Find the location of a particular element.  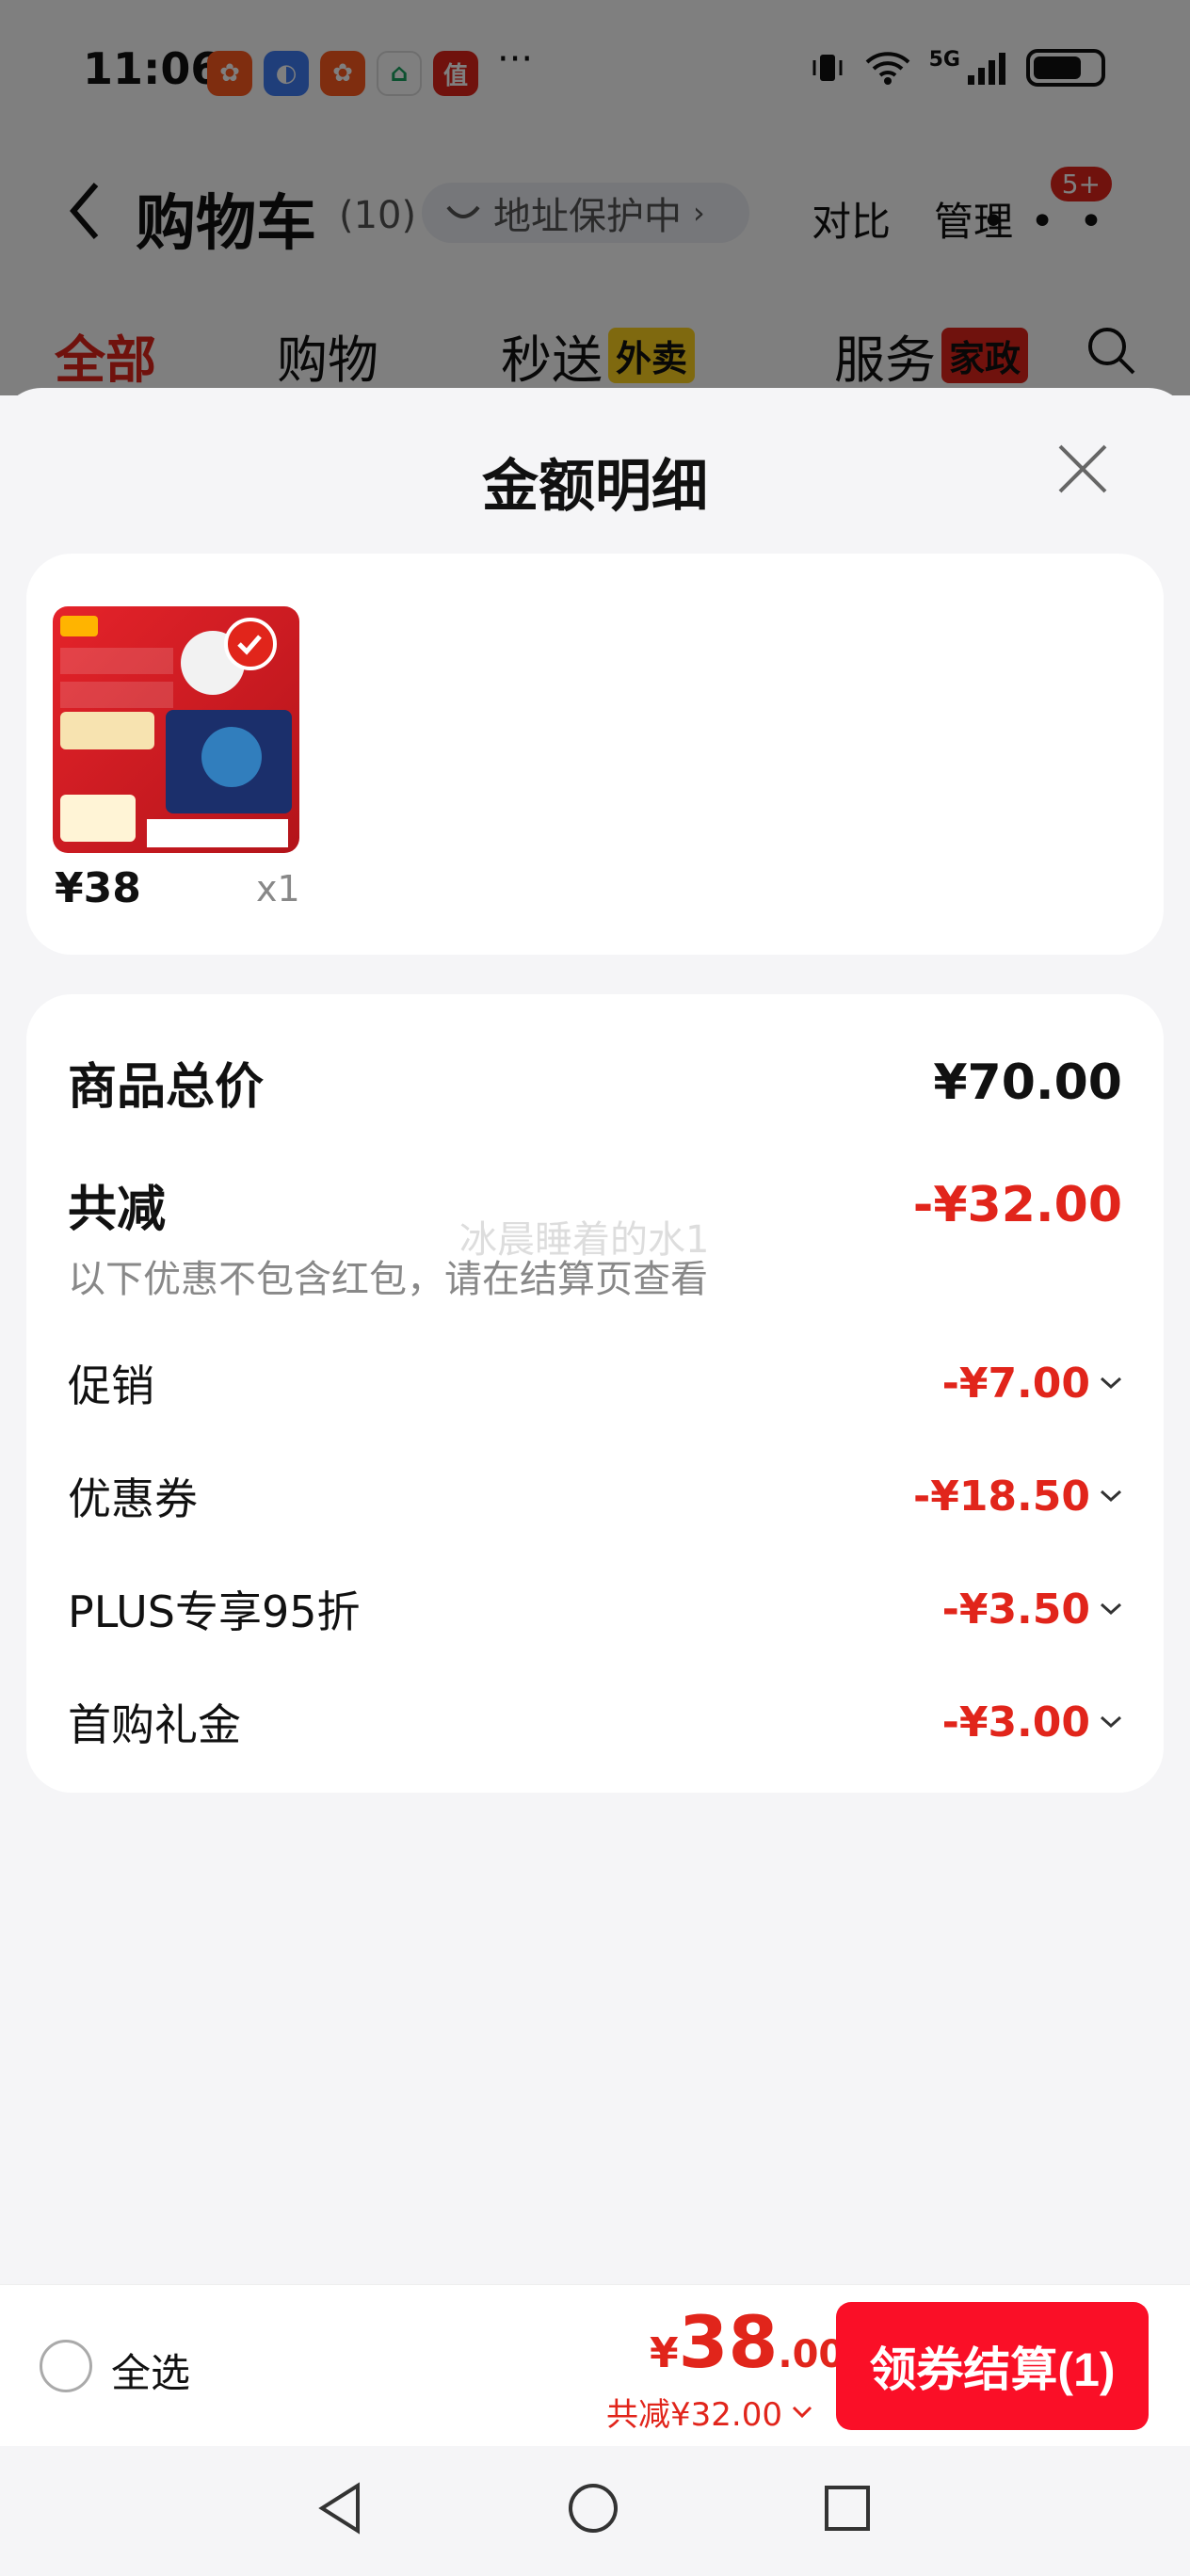

discount-amount: -¥3.00 is located at coordinates (1015, 1722).